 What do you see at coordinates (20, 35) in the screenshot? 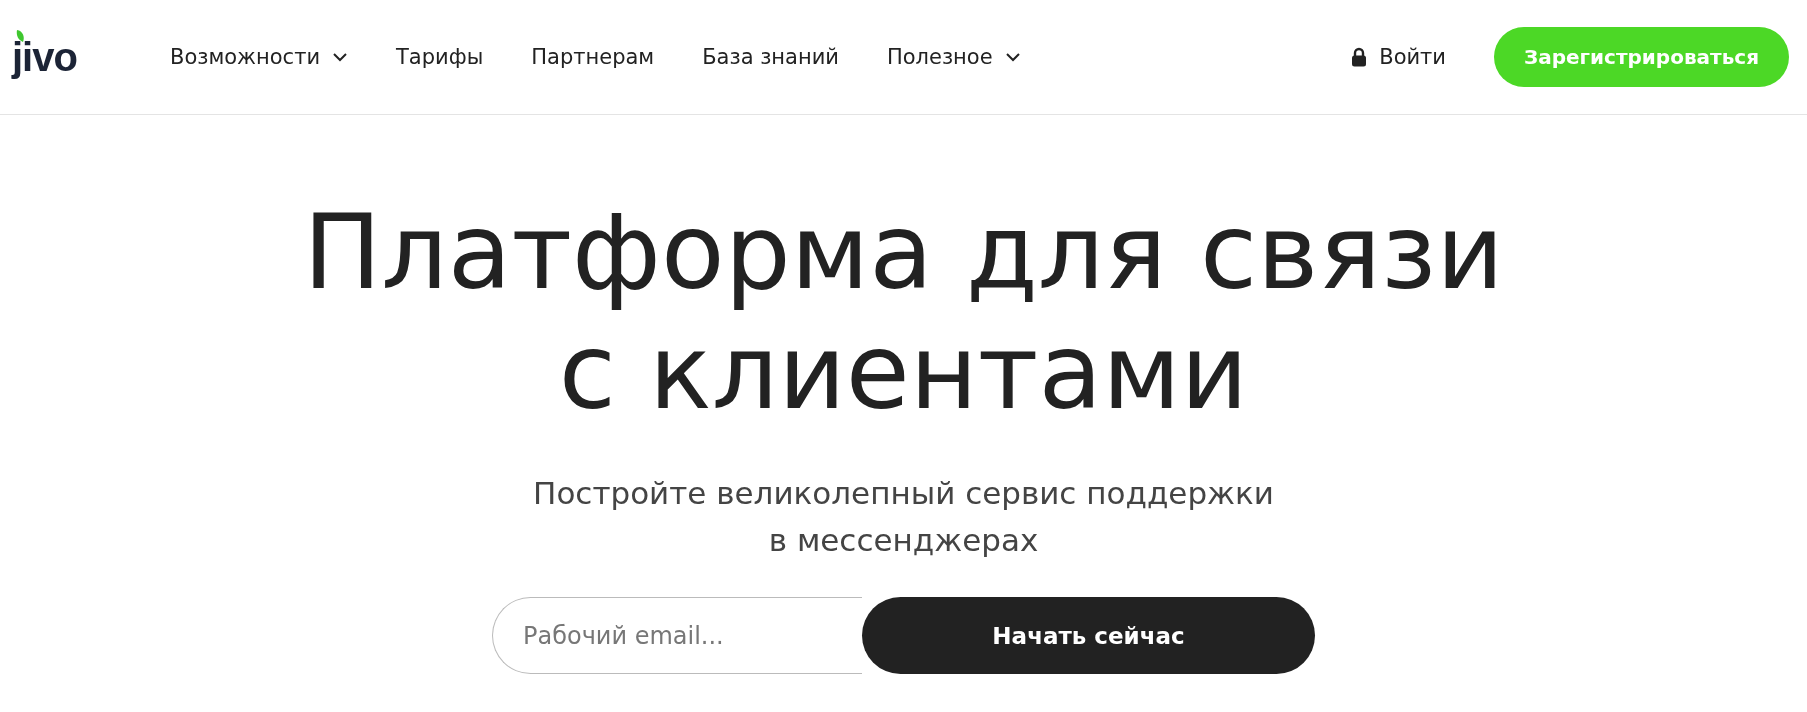
I see `leaf-icon` at bounding box center [20, 35].